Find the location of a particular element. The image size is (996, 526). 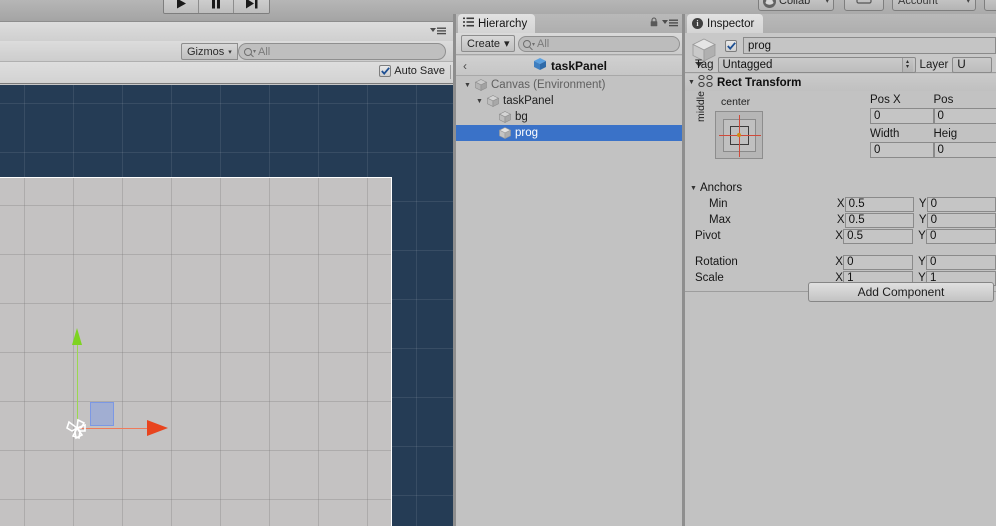

play-button is located at coordinates (181, 6).